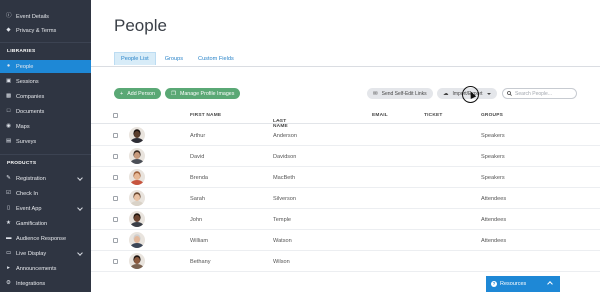  I want to click on document-icon: □, so click(8, 111).